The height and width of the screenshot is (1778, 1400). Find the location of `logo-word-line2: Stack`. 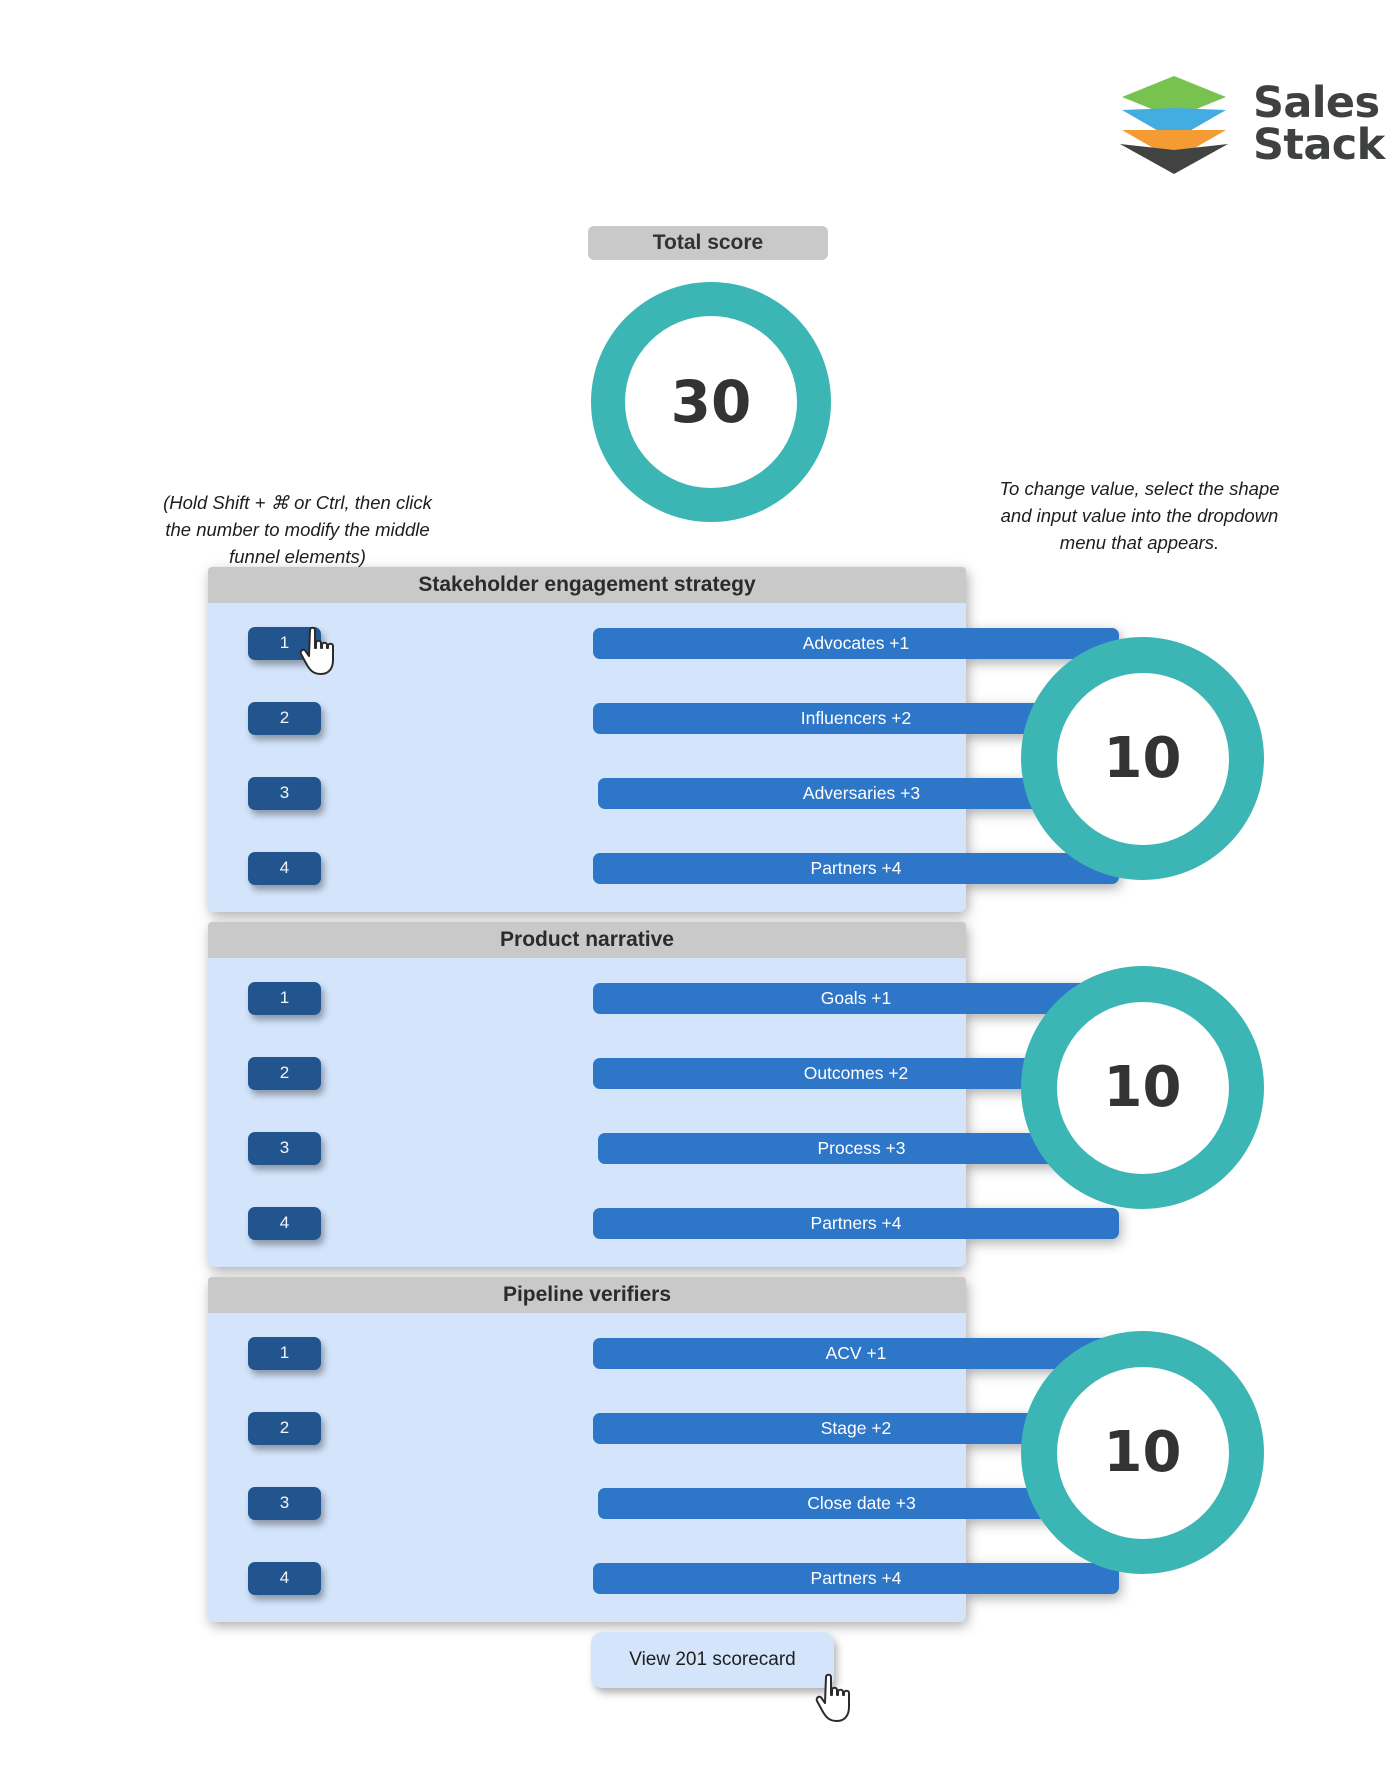

logo-word-line2: Stack is located at coordinates (1319, 145).